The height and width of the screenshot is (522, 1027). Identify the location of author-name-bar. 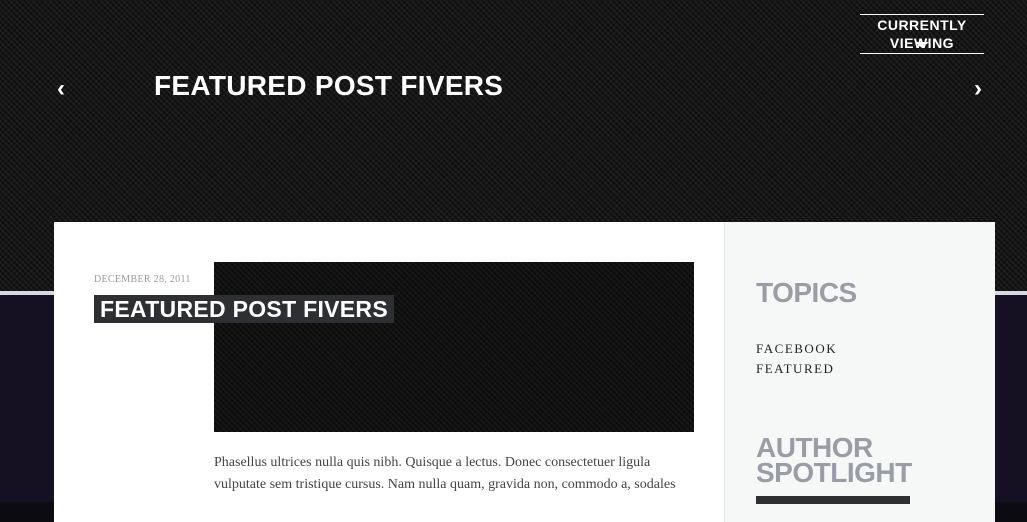
(833, 500).